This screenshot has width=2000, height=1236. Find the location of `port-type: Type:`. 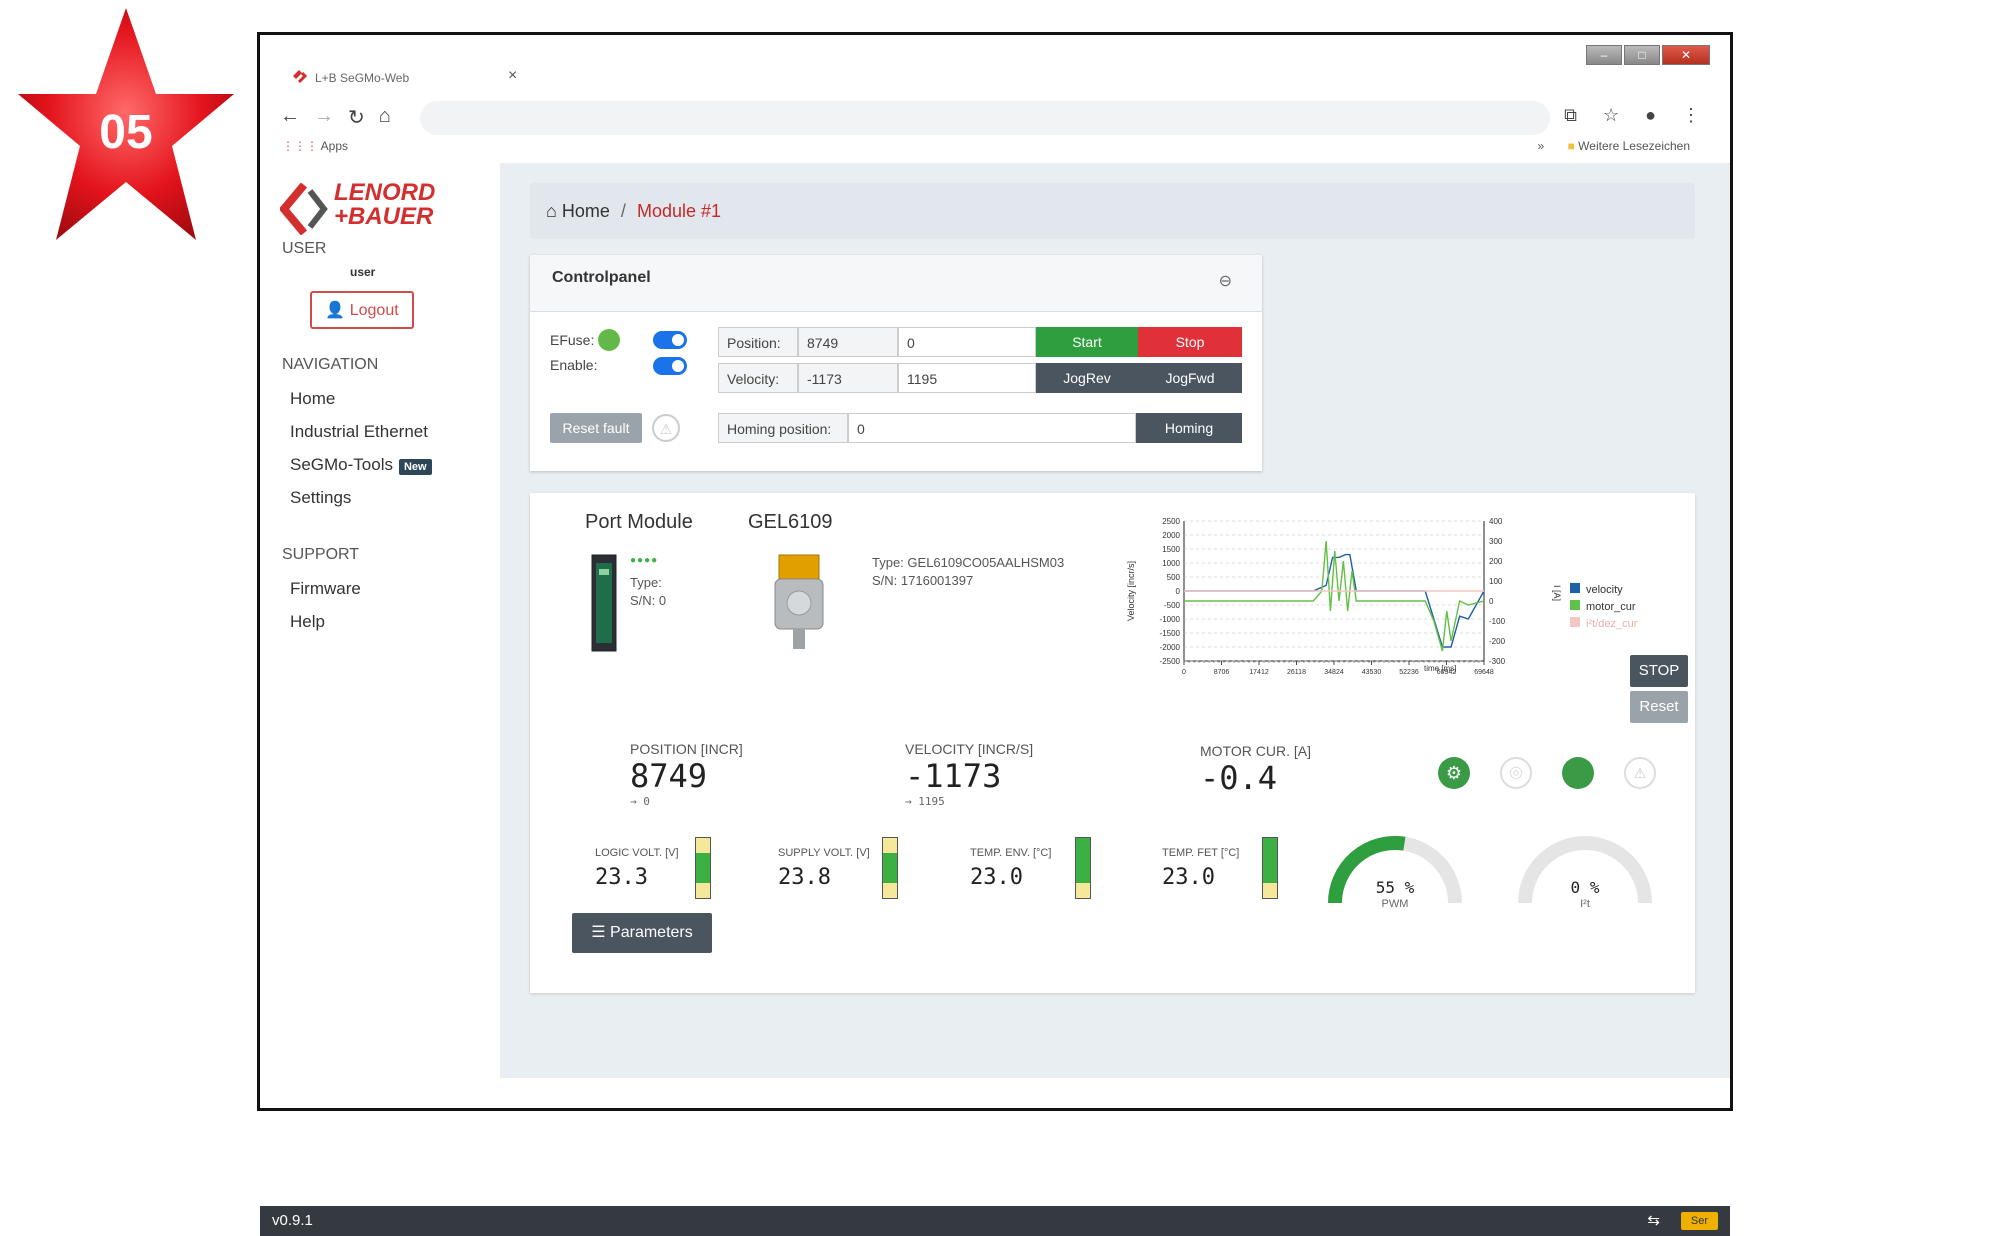

port-type: Type: is located at coordinates (646, 582).